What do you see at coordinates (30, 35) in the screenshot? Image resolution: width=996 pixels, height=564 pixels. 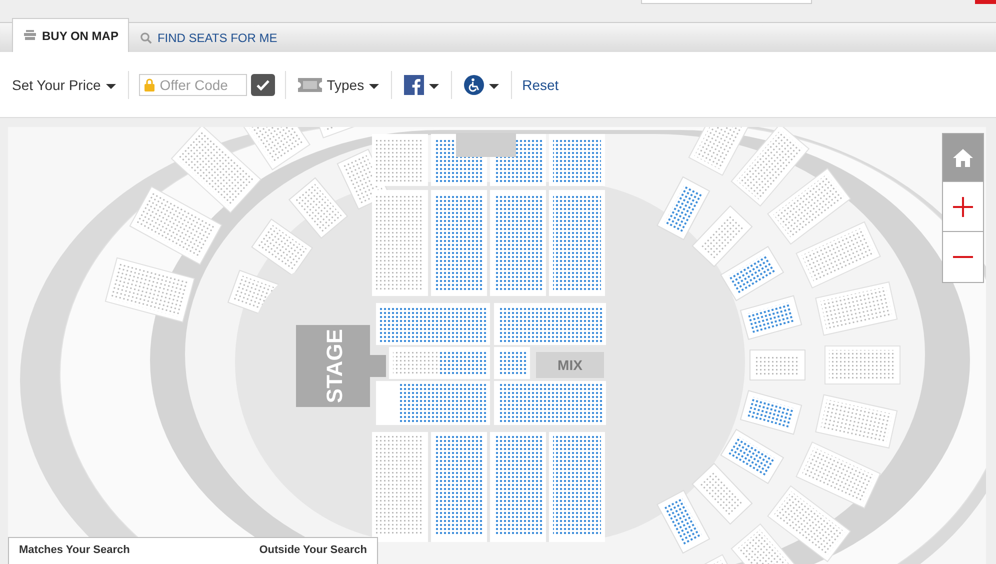 I see `seats-icon` at bounding box center [30, 35].